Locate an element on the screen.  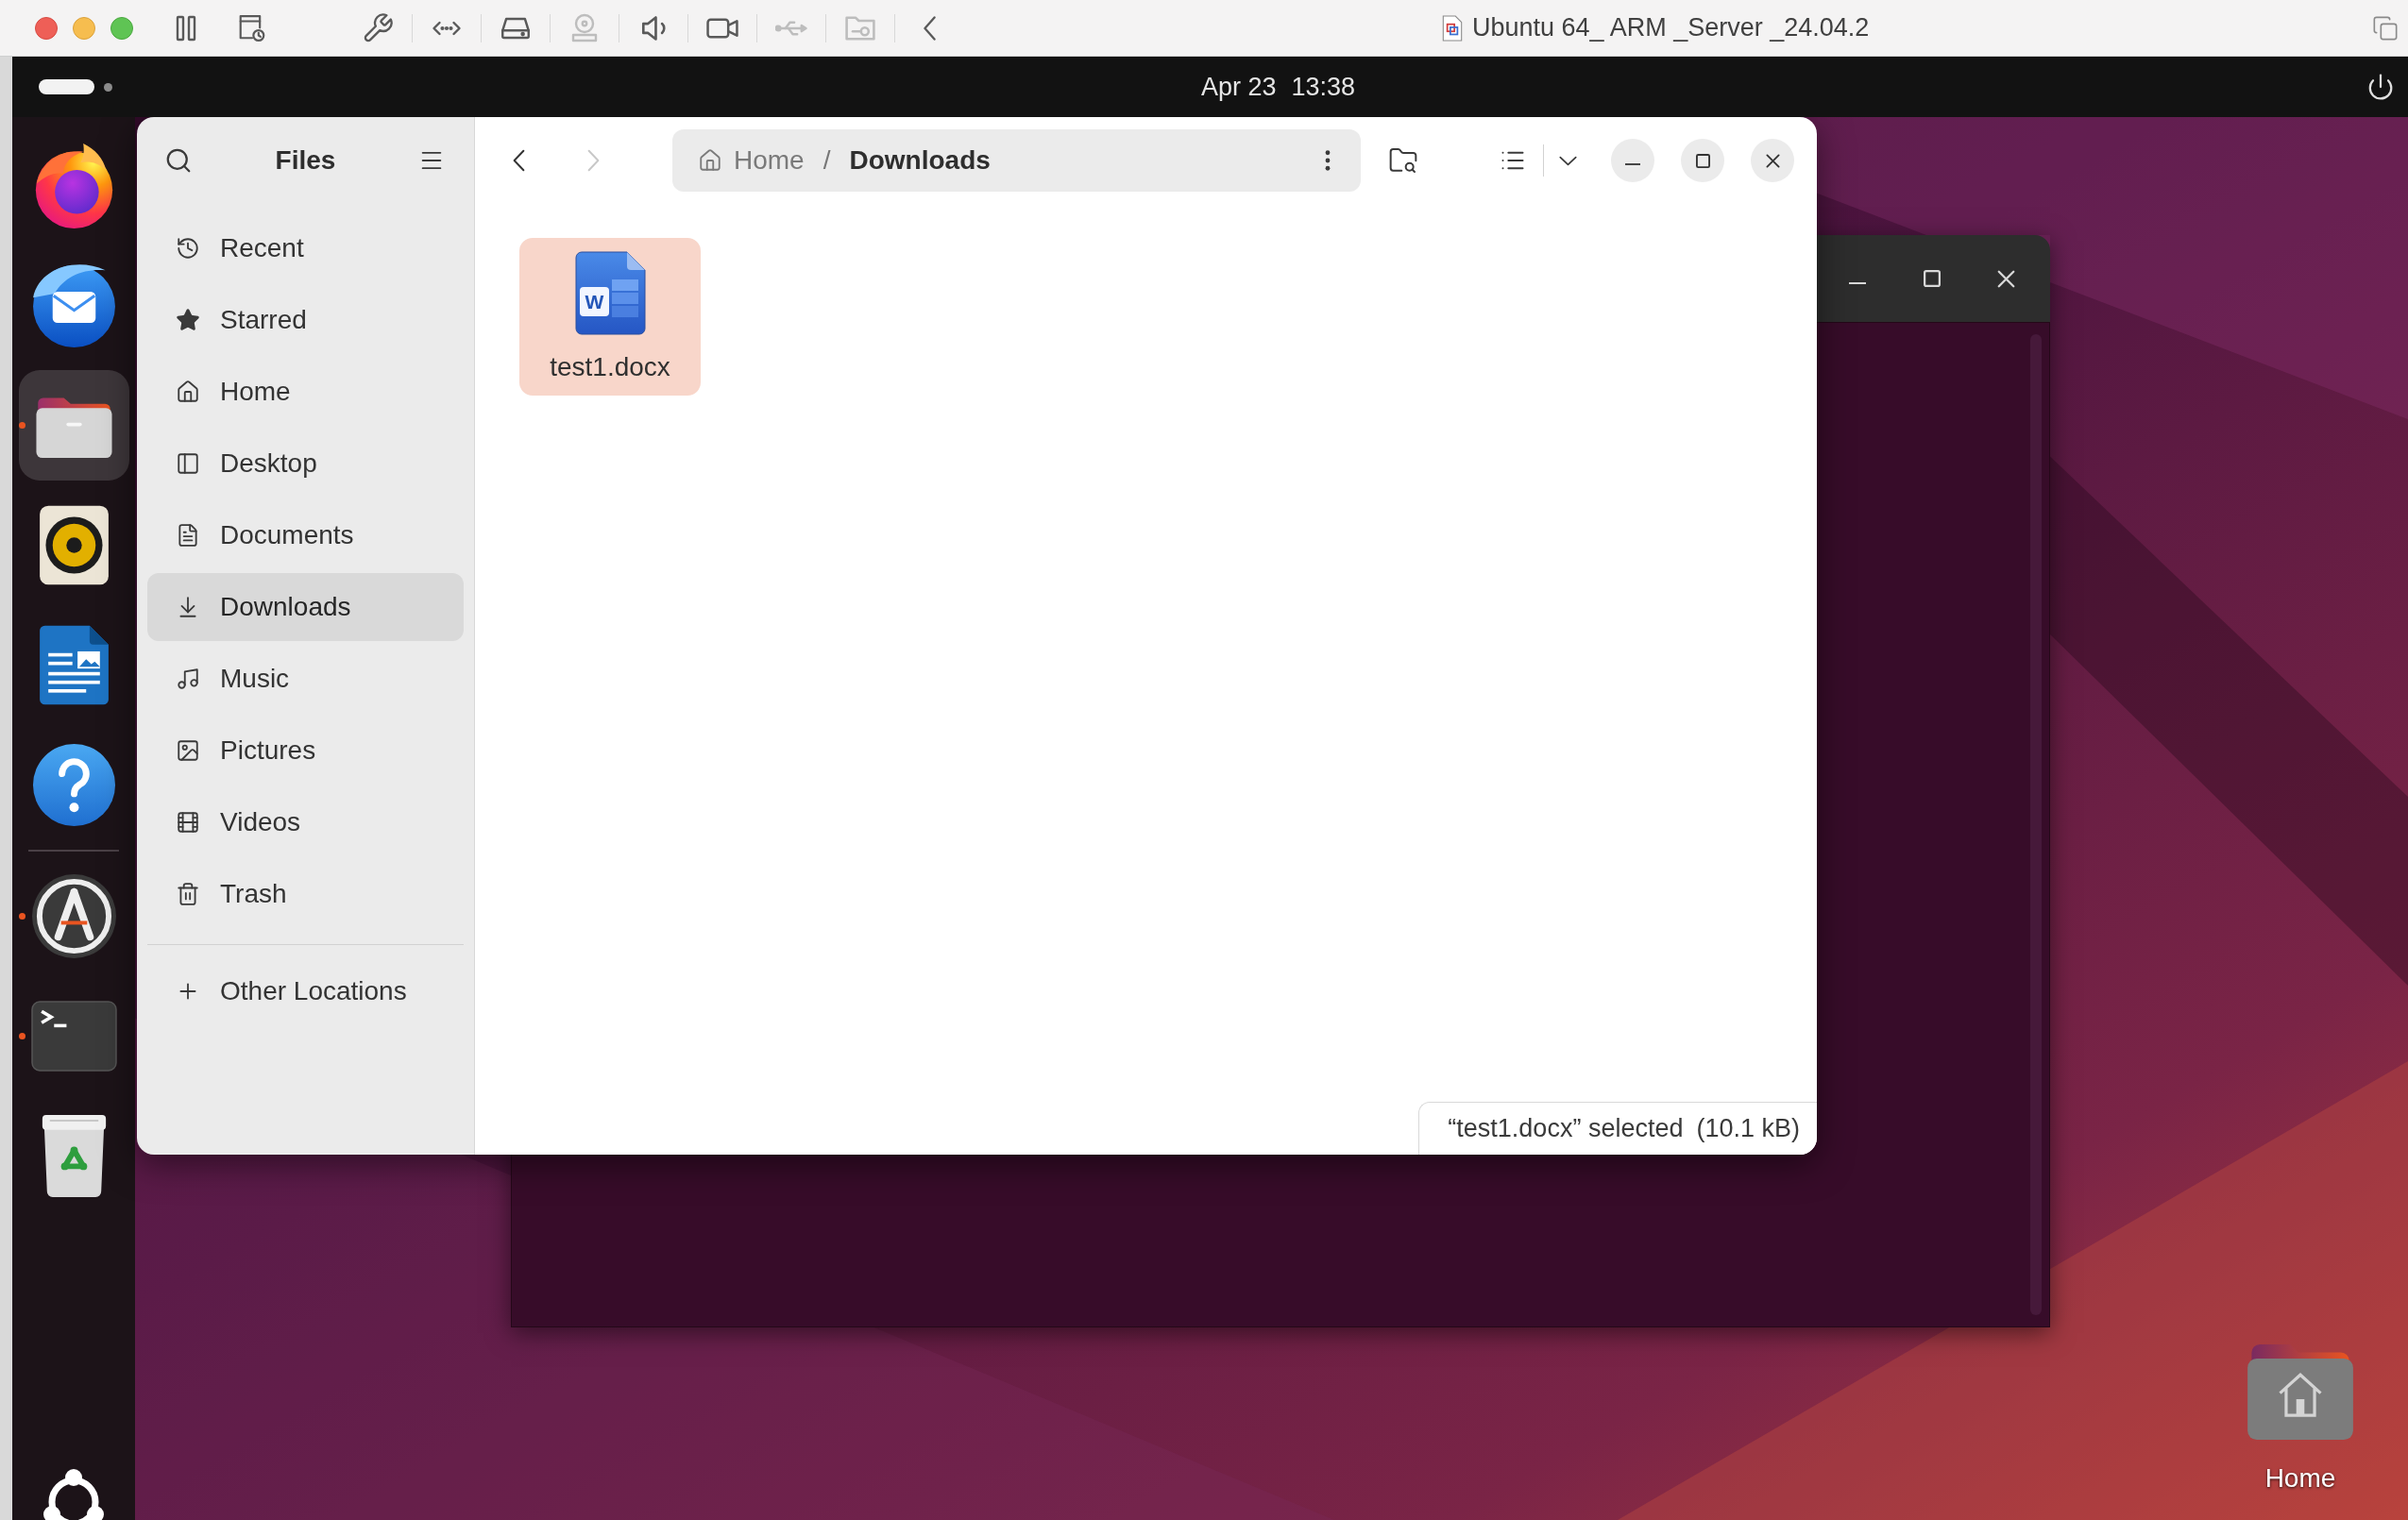
code-arrows-icon is located at coordinates (447, 28).